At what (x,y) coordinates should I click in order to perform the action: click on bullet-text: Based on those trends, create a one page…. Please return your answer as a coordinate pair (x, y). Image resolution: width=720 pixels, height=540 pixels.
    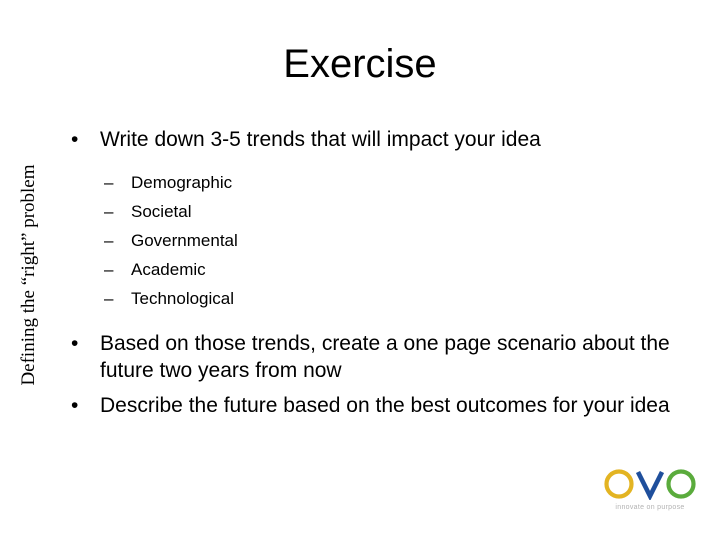
    Looking at the image, I should click on (385, 357).